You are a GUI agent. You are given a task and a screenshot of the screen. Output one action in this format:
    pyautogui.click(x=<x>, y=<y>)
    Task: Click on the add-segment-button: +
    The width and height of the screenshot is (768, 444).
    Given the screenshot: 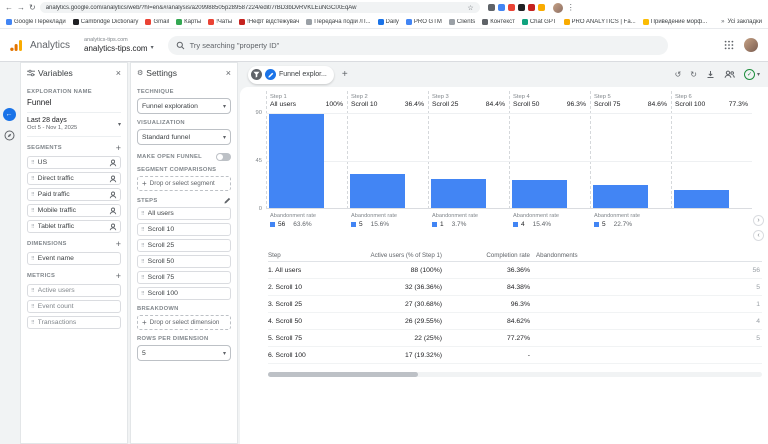 What is the action you would take?
    pyautogui.click(x=118, y=148)
    